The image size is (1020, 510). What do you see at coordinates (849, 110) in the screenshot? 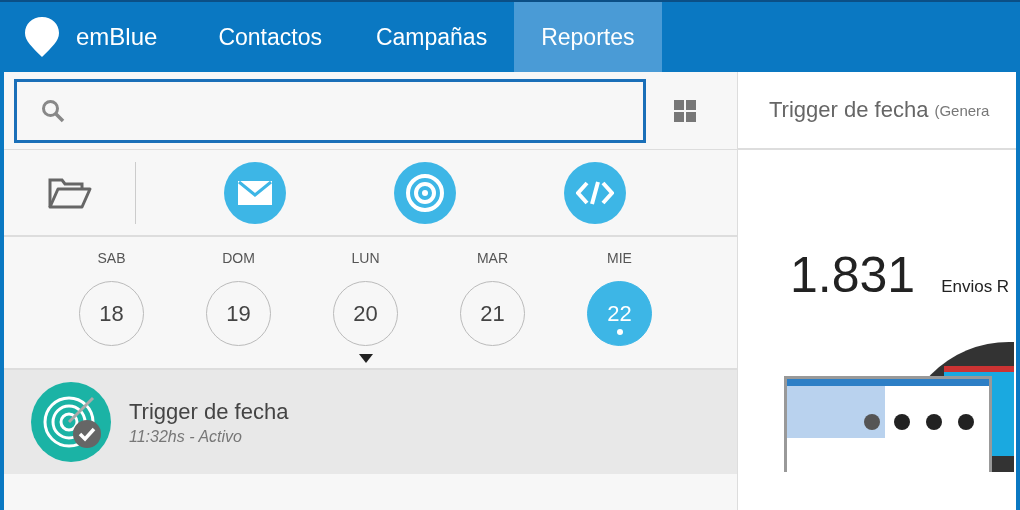
I see `report-title: Trigger de fecha` at bounding box center [849, 110].